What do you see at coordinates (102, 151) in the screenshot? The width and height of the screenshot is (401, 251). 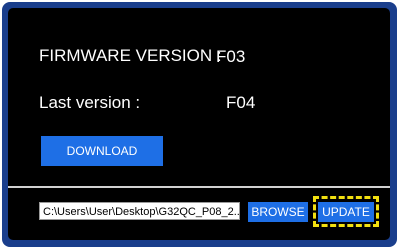 I see `download-button: DOWNLOAD` at bounding box center [102, 151].